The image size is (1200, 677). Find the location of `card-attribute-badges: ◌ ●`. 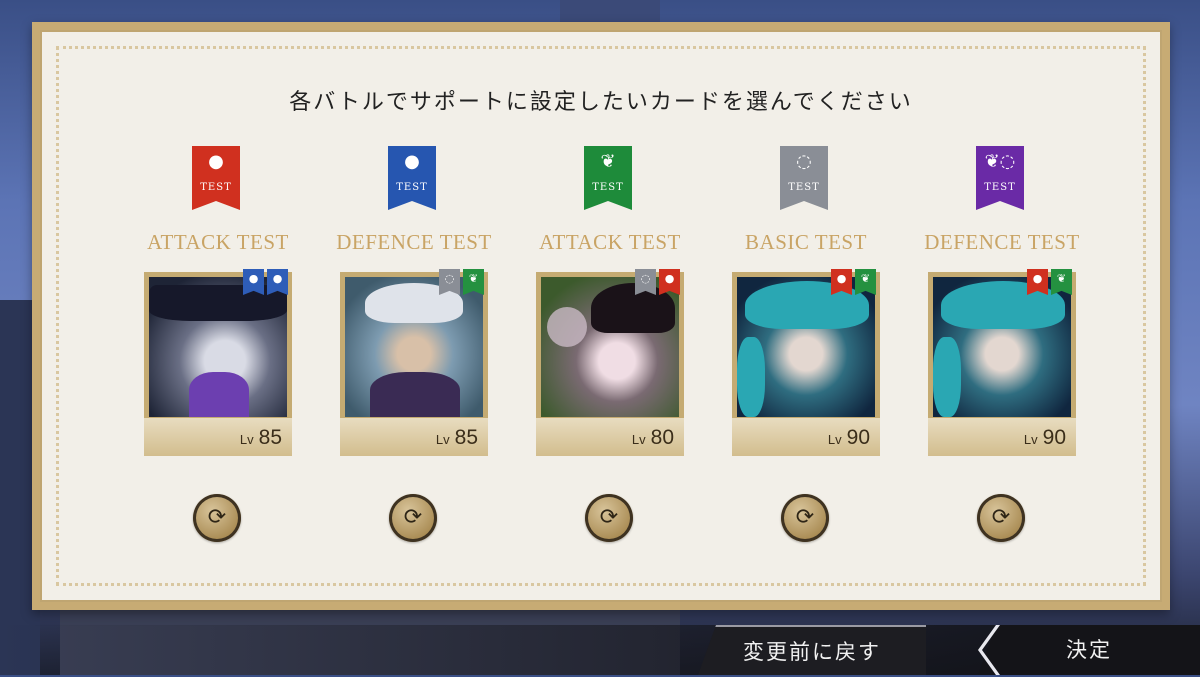

card-attribute-badges: ◌ ● is located at coordinates (657, 282).